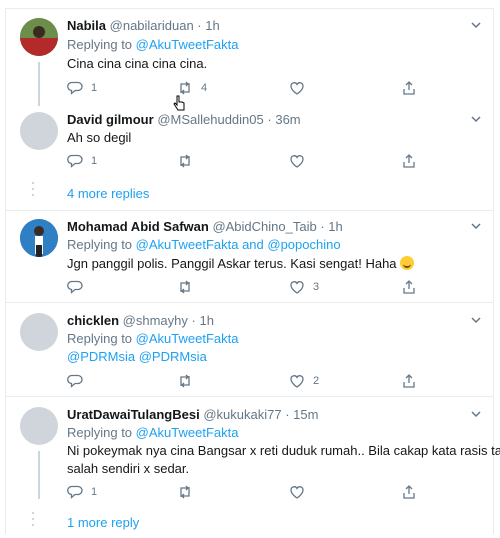  What do you see at coordinates (238, 244) in the screenshot?
I see `mention-link: @AkuTweetFakta and @popochino` at bounding box center [238, 244].